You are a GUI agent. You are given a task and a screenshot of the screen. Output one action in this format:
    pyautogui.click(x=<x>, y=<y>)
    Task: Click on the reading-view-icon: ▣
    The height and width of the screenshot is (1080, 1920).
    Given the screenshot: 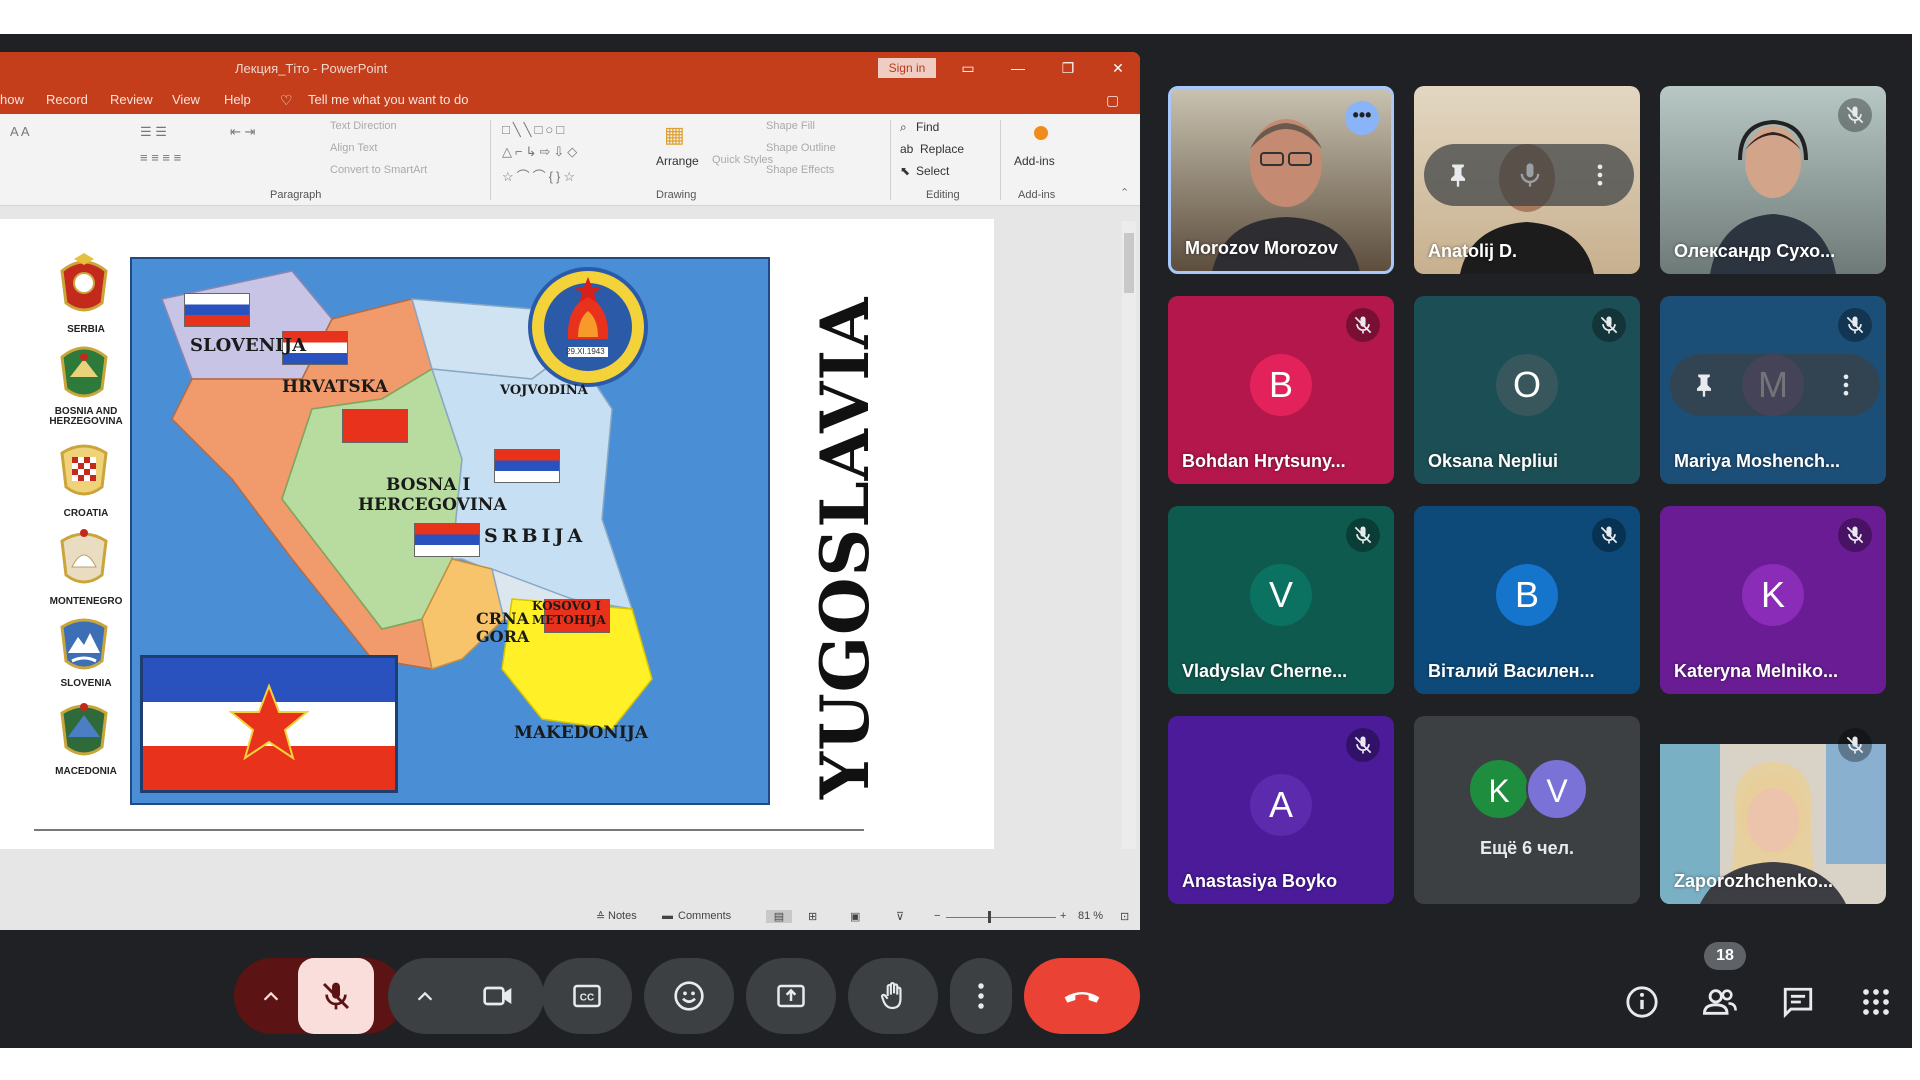 What is the action you would take?
    pyautogui.click(x=855, y=916)
    